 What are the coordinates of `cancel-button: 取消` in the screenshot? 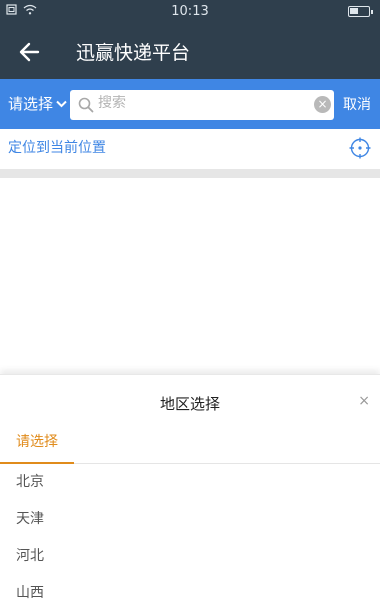 It's located at (357, 104).